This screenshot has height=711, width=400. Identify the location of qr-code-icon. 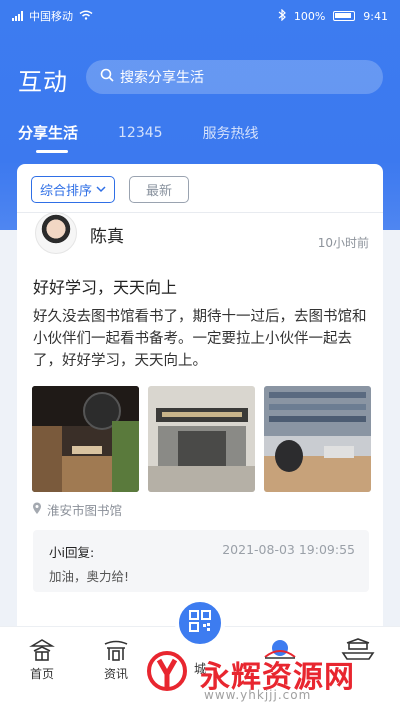
(200, 623).